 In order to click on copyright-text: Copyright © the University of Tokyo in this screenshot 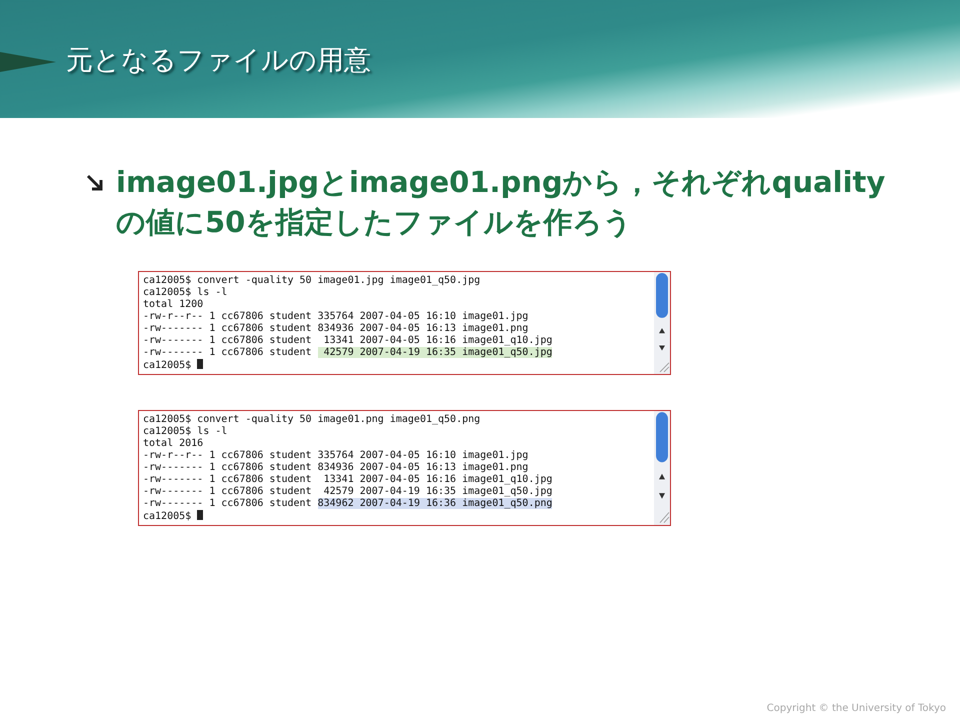, I will do `click(856, 708)`.